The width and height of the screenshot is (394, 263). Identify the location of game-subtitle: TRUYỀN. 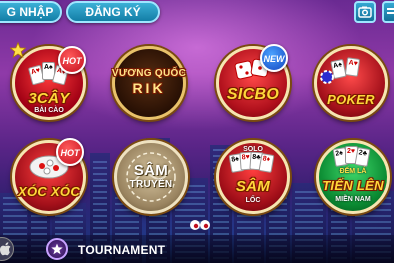
(151, 184).